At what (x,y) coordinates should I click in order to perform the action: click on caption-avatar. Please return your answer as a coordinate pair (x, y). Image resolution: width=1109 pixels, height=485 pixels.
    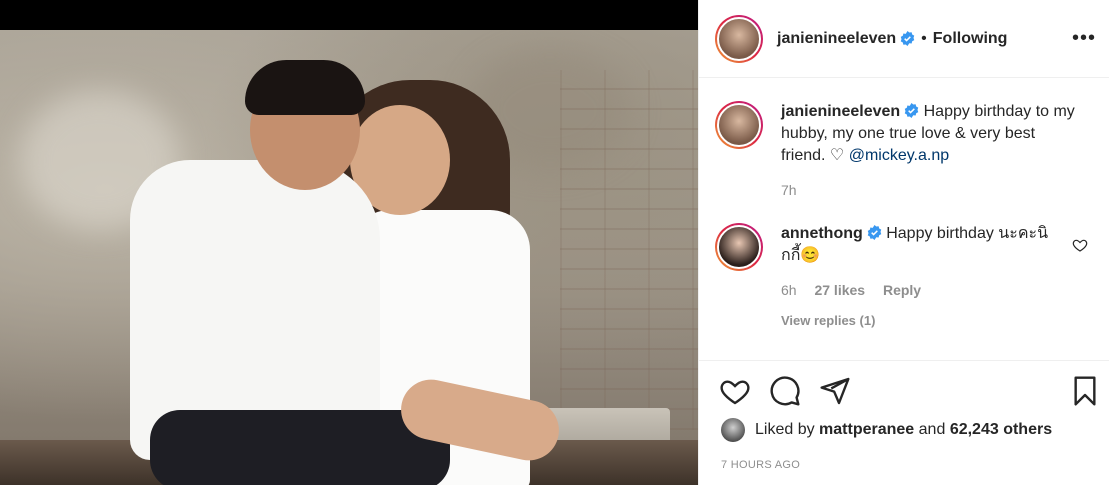
    Looking at the image, I should click on (739, 125).